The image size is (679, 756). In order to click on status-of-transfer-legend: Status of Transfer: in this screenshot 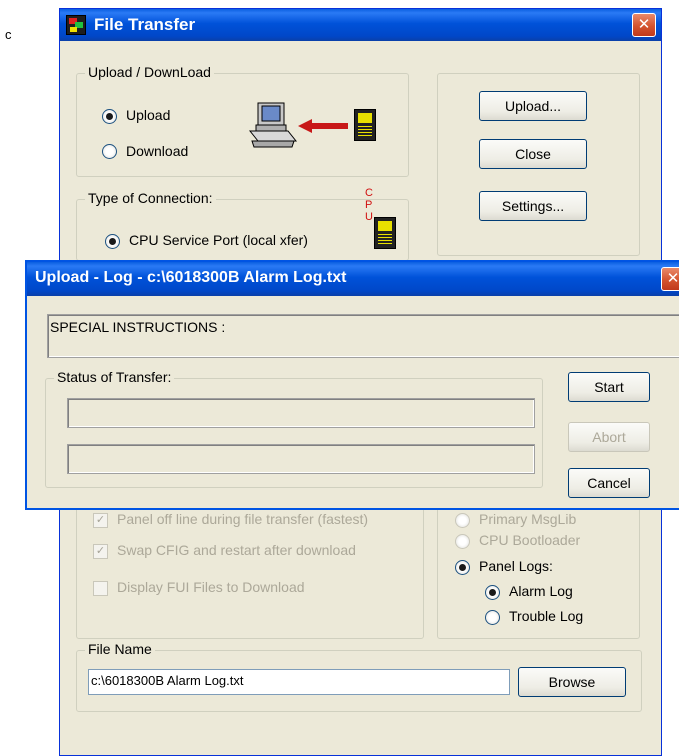, I will do `click(114, 377)`.